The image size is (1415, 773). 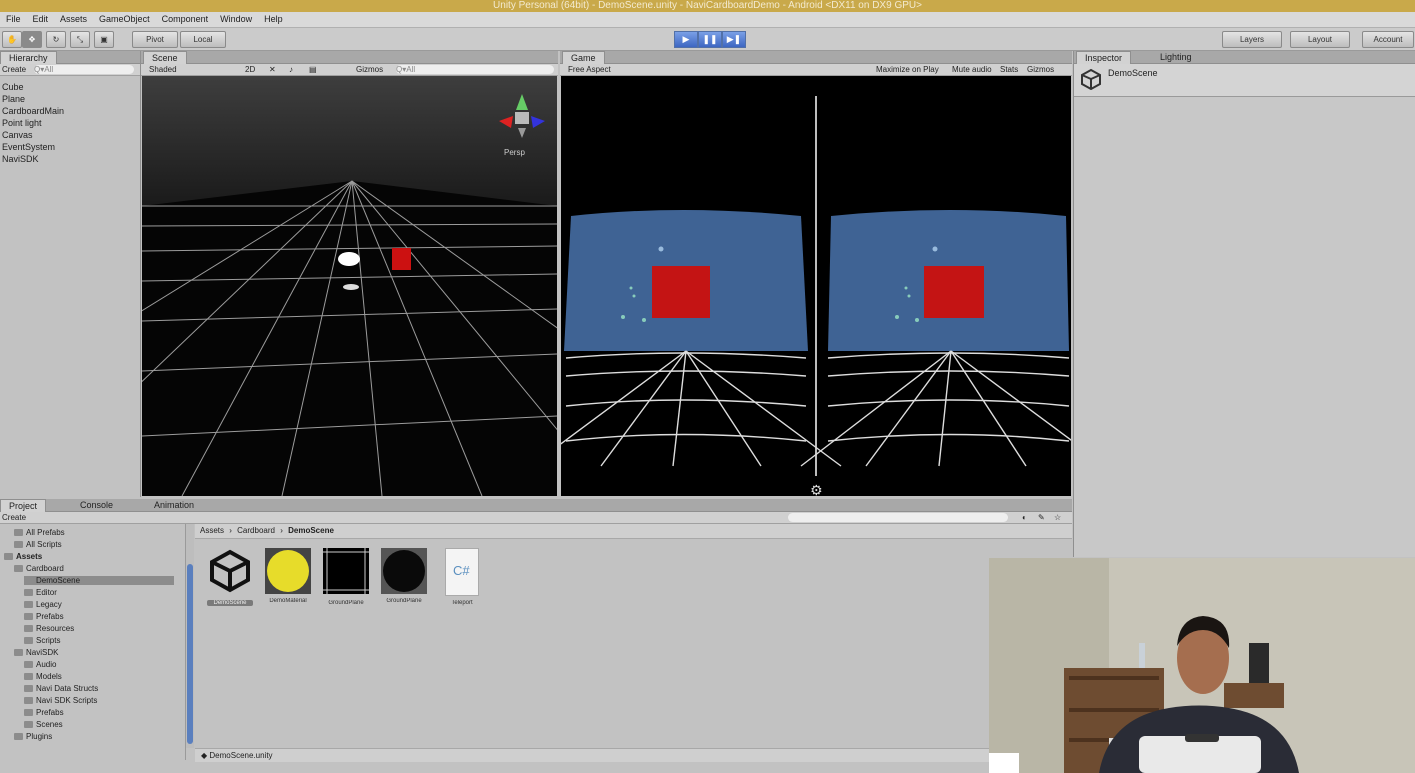 What do you see at coordinates (56, 39) in the screenshot?
I see `rotate-tool-icon: ↻` at bounding box center [56, 39].